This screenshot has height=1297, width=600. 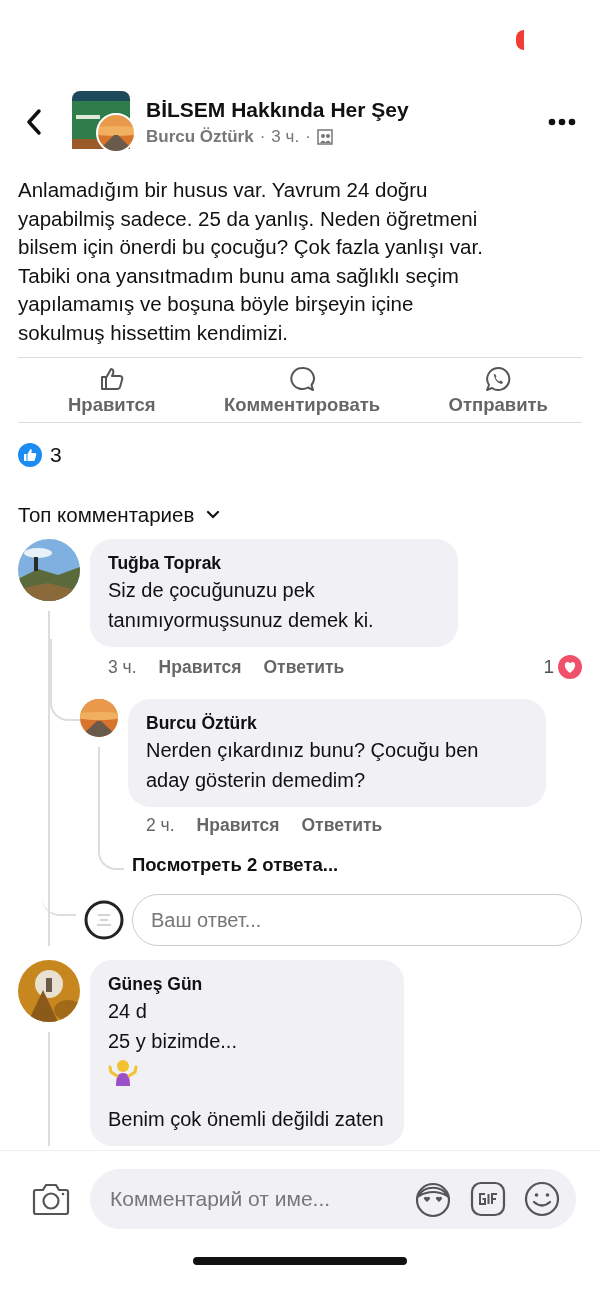 I want to click on comment-text: Siz de çocuğunuzu pek tanımıyormuşsunuz demek ki., so click(x=241, y=605).